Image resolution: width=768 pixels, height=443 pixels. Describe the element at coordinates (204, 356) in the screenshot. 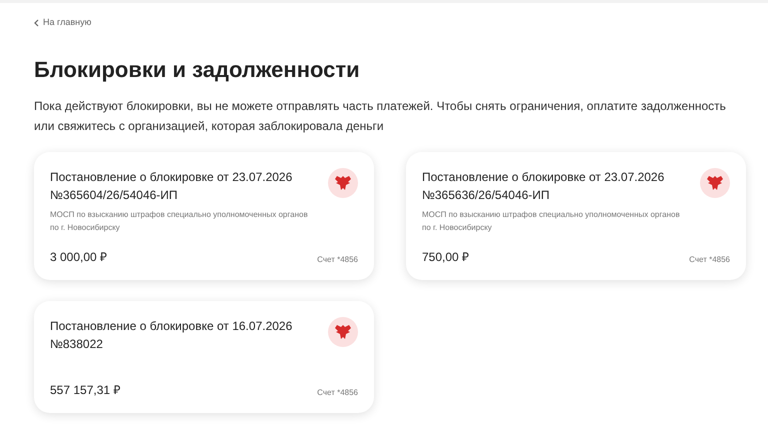

I see `blocking-card: Постановление о блокировке от 16.07.2026 №838022 557 157,31 ₽ Счет *4856` at that location.